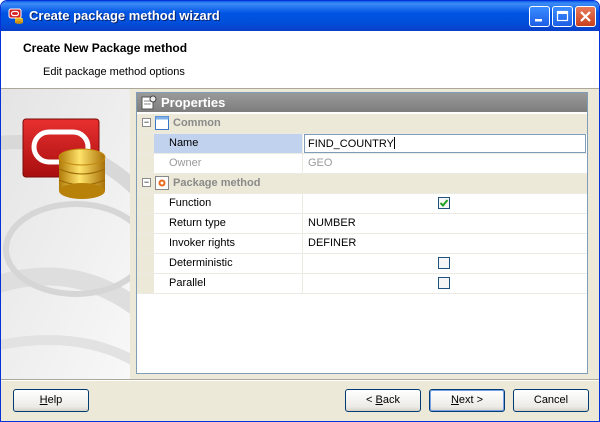  What do you see at coordinates (300, 380) in the screenshot?
I see `footer-divider` at bounding box center [300, 380].